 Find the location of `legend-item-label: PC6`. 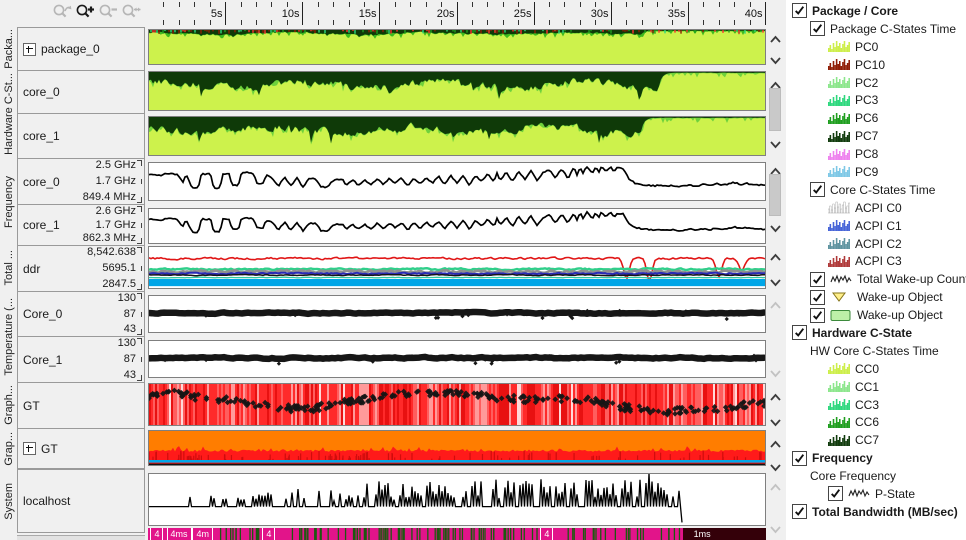

legend-item-label: PC6 is located at coordinates (867, 118).